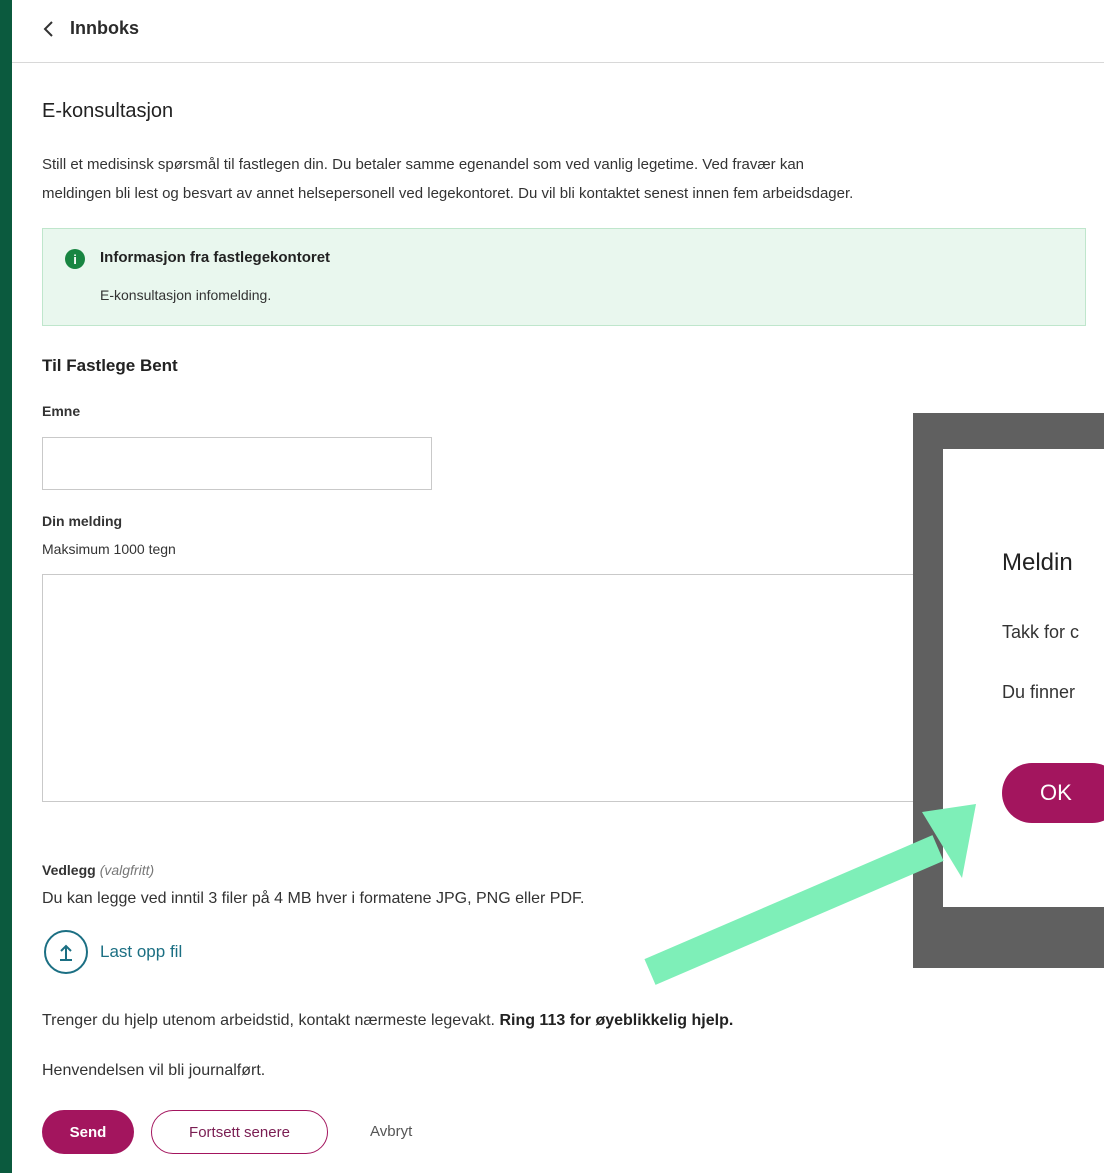 This screenshot has height=1173, width=1104. Describe the element at coordinates (1037, 562) in the screenshot. I see `dialog-title: Meldin` at that location.